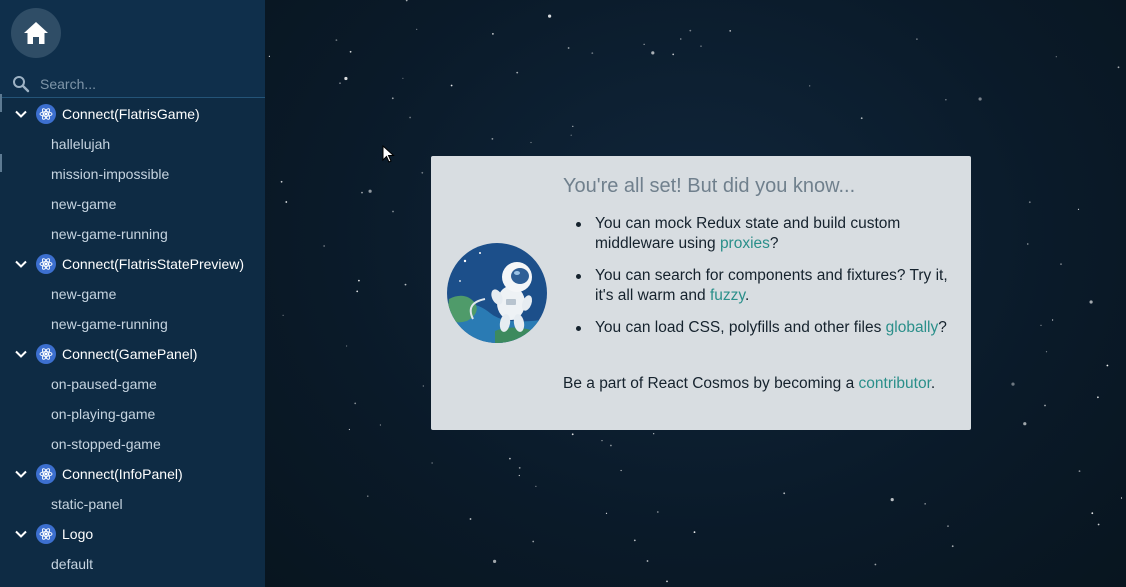 The height and width of the screenshot is (587, 1126). Describe the element at coordinates (388, 154) in the screenshot. I see `mouse-cursor-icon` at that location.